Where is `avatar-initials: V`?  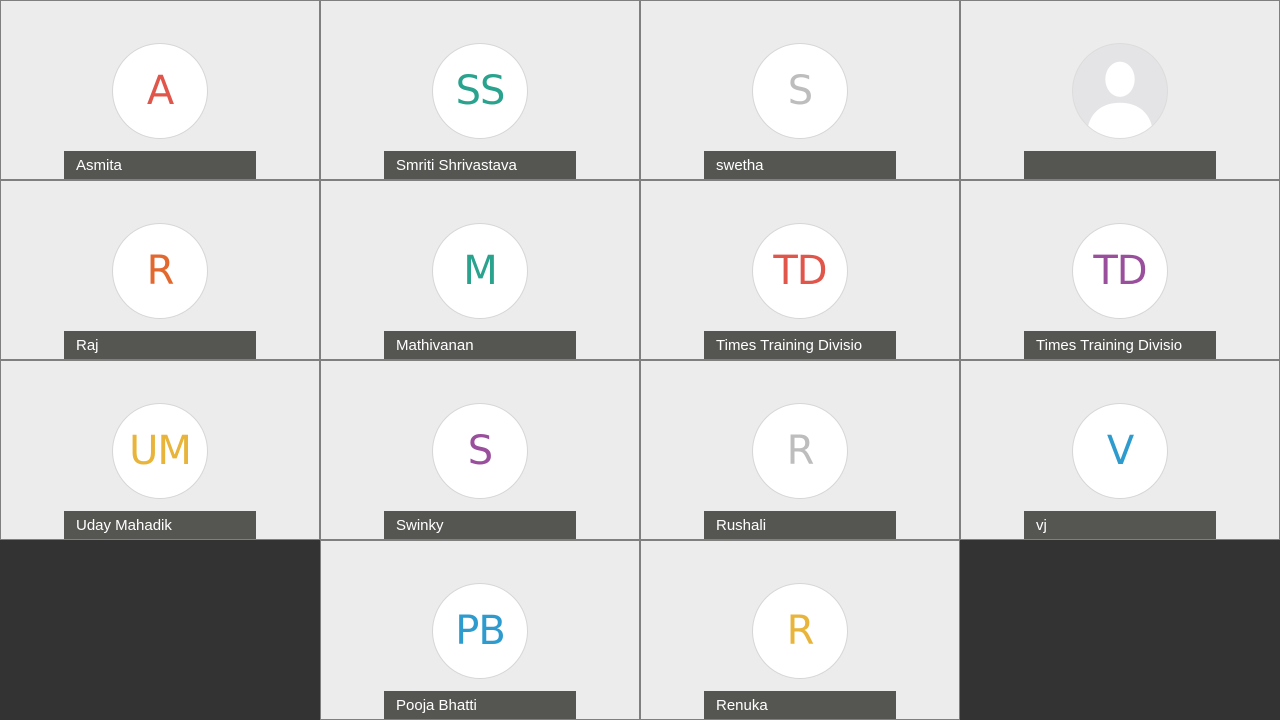
avatar-initials: V is located at coordinates (1120, 451).